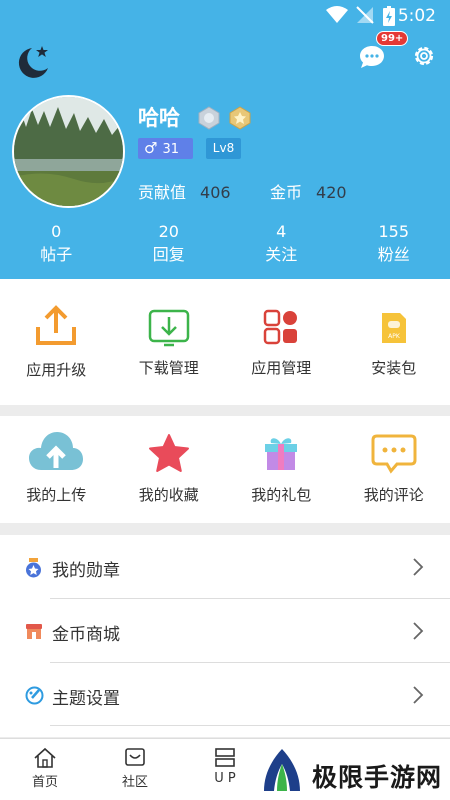 The image size is (450, 800). What do you see at coordinates (281, 327) in the screenshot?
I see `apps-icon` at bounding box center [281, 327].